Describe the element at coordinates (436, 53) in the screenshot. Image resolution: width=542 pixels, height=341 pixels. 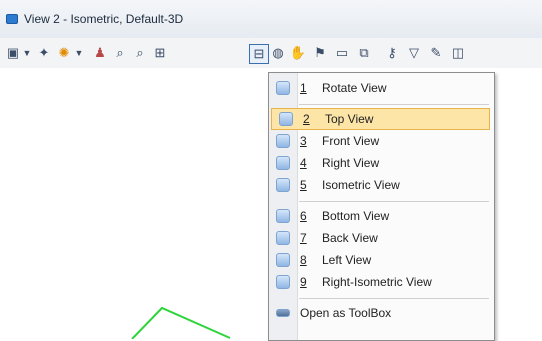
I see `extra-icon: ✎` at that location.